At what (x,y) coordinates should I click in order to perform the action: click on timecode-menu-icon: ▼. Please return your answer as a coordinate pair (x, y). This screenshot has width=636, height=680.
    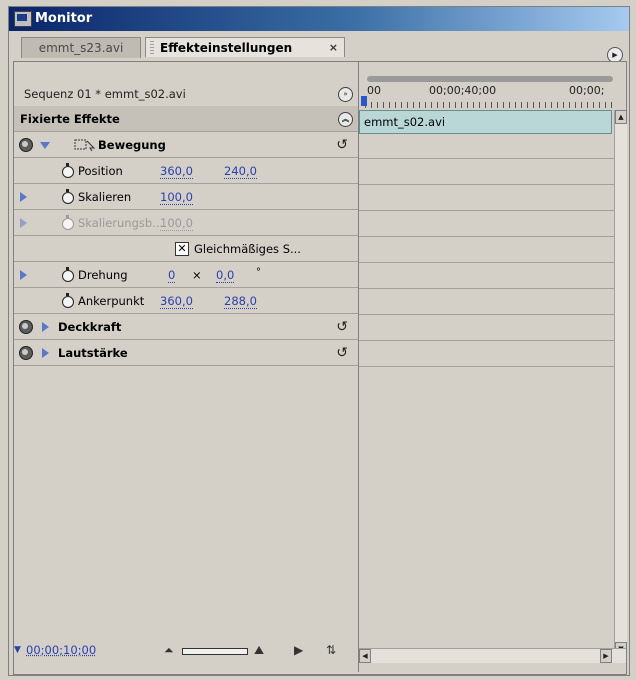
    Looking at the image, I should click on (17, 650).